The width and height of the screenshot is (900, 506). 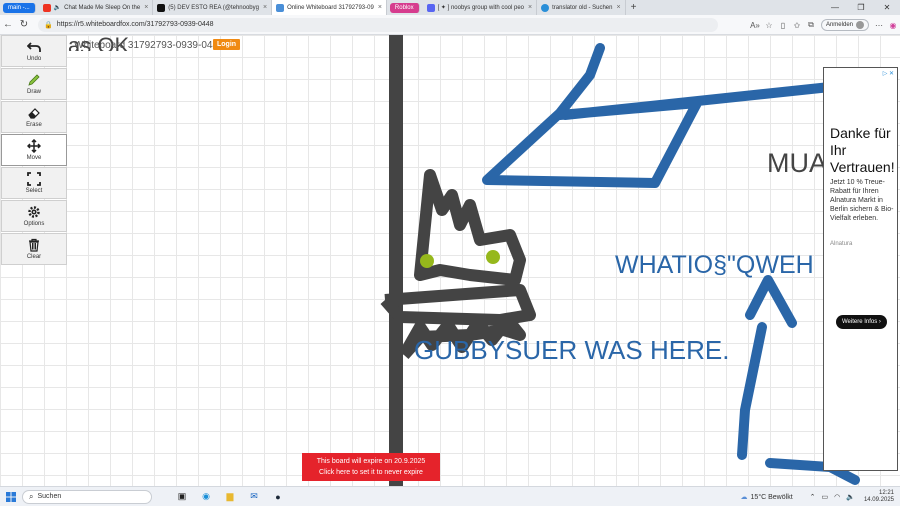 What do you see at coordinates (161, 7) in the screenshot?
I see `x-logo-icon` at bounding box center [161, 7].